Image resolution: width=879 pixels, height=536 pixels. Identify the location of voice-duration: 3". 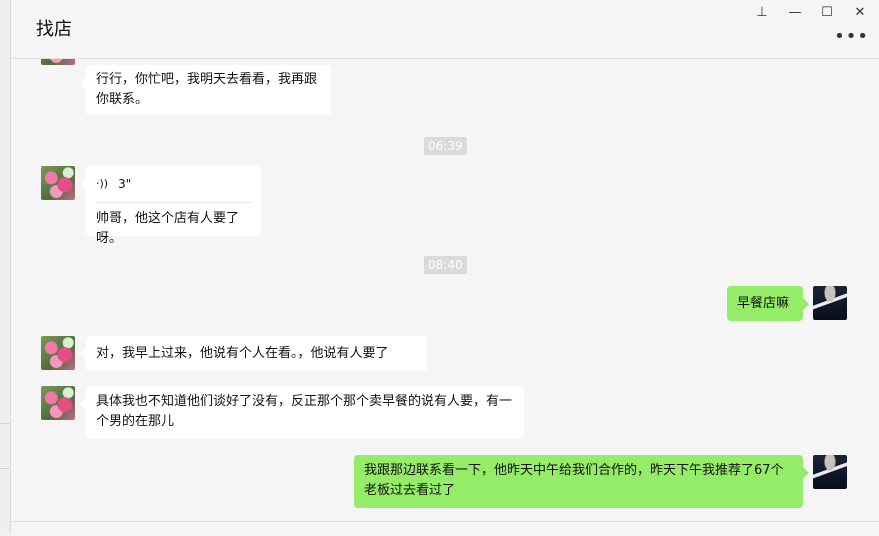
(125, 184).